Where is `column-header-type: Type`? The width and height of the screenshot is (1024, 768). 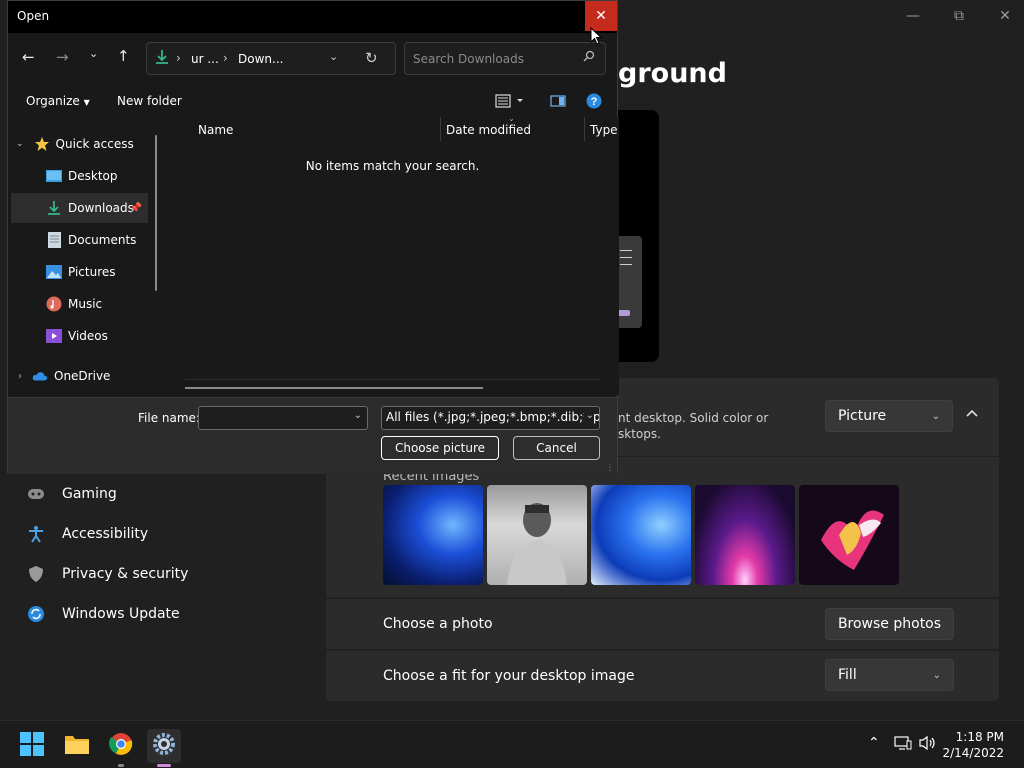
column-header-type: Type is located at coordinates (604, 130).